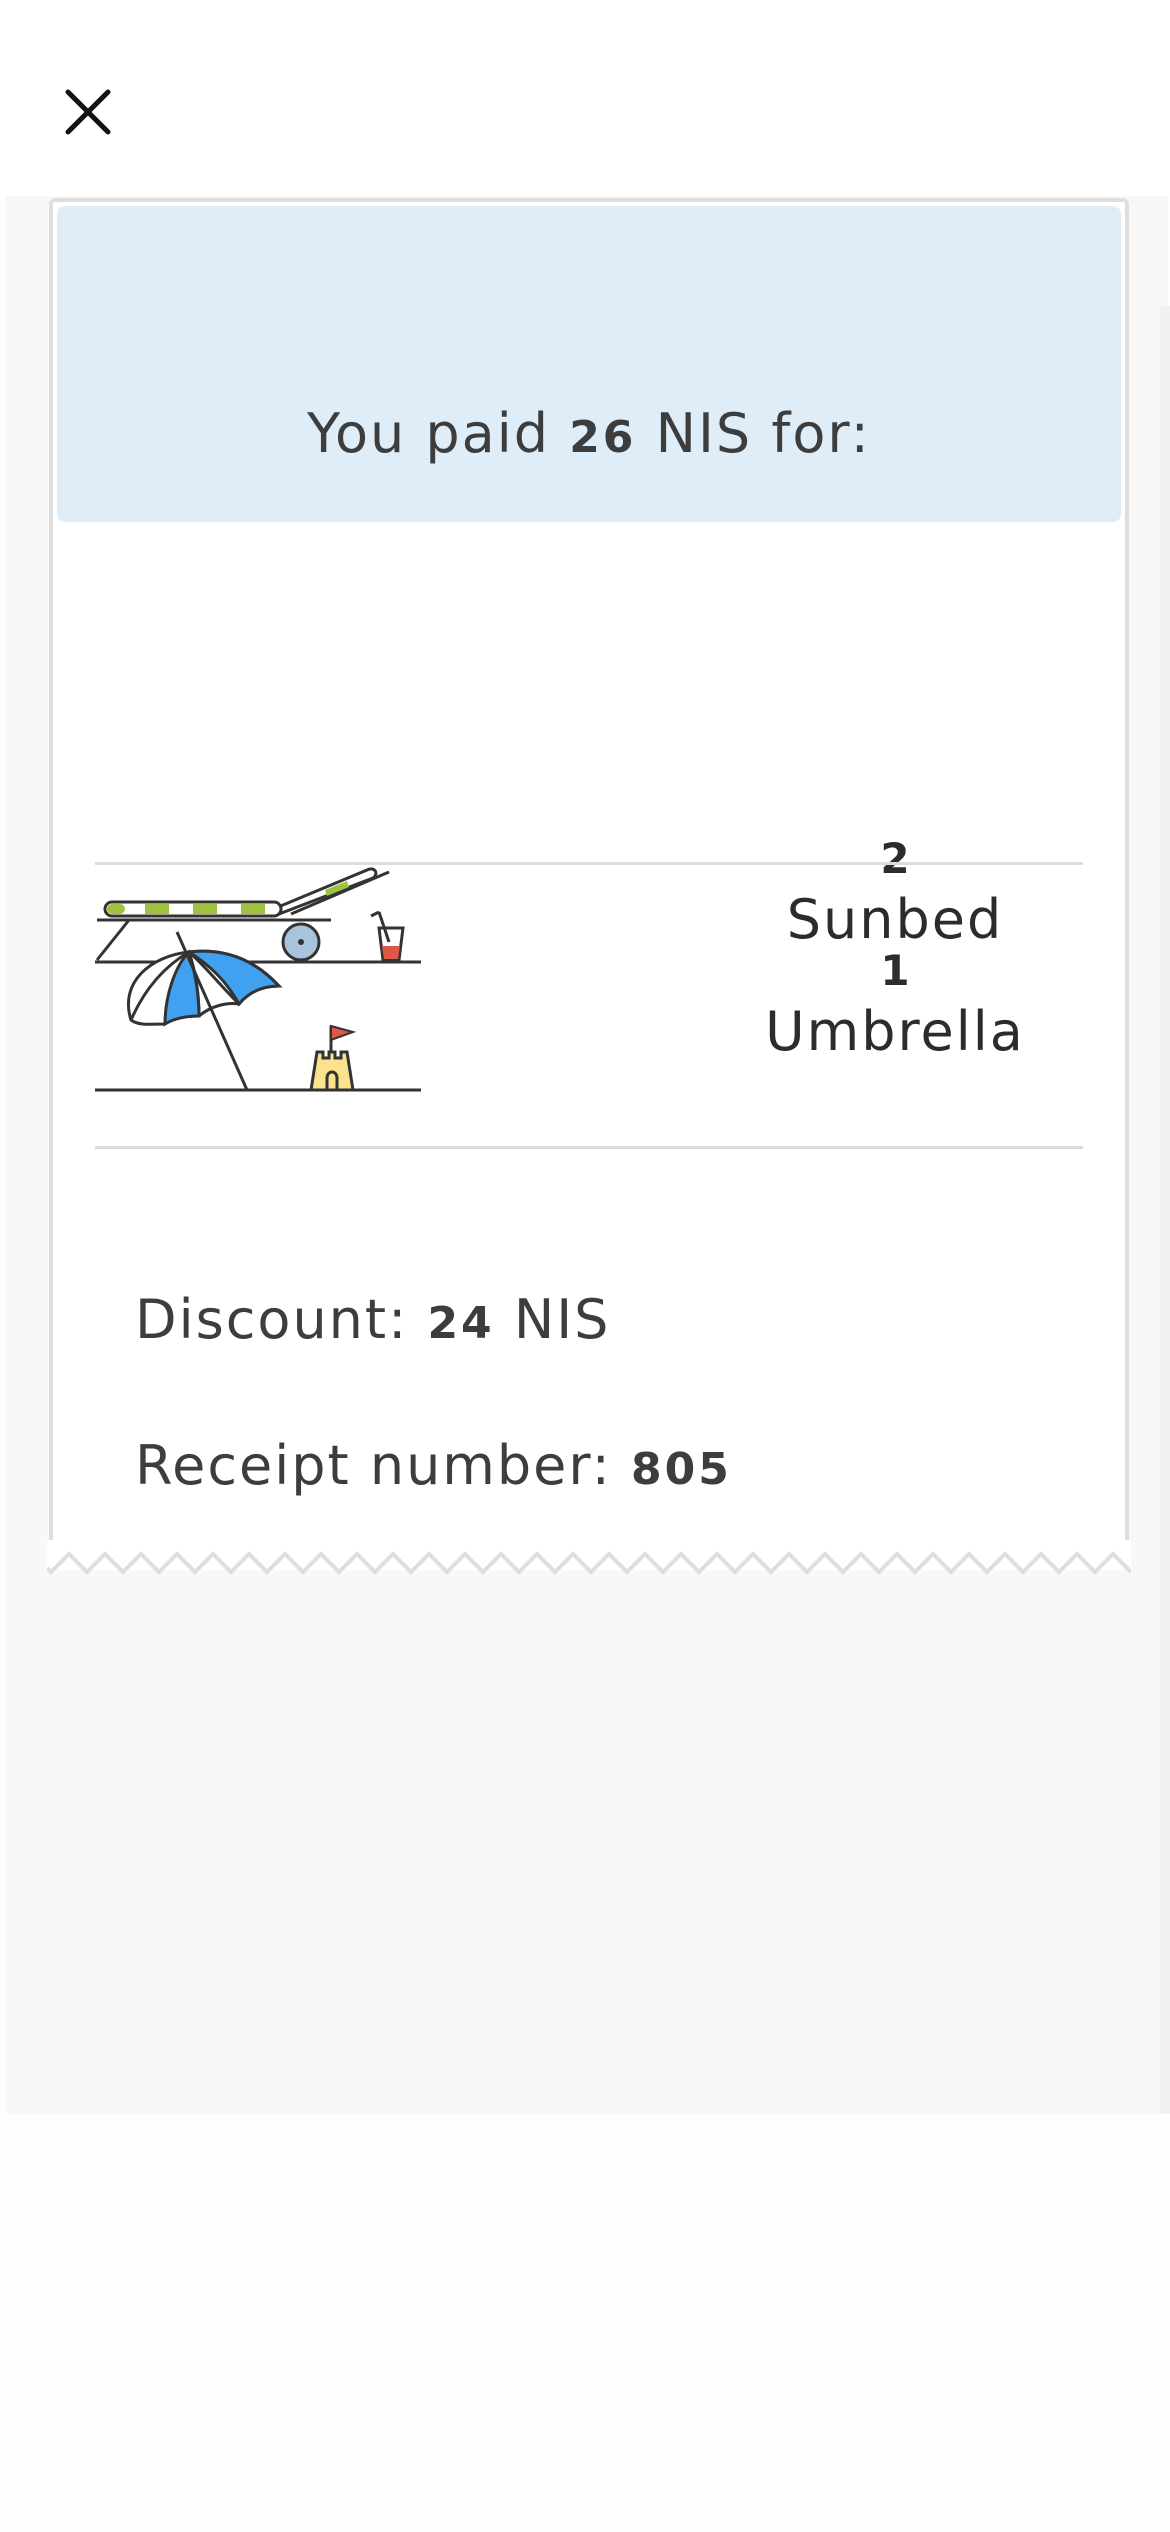 This screenshot has width=1170, height=2532. I want to click on top-bar, so click(585, 98).